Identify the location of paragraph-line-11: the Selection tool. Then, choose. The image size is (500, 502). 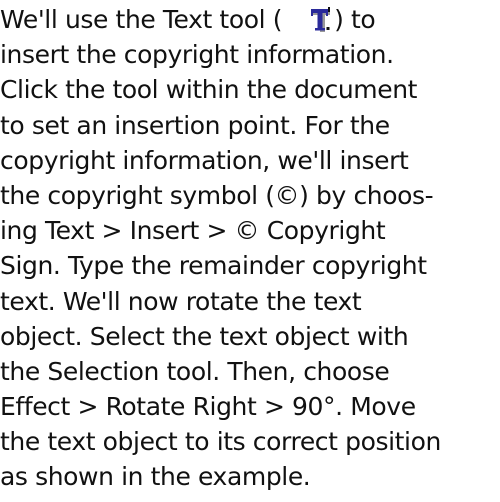
(195, 371).